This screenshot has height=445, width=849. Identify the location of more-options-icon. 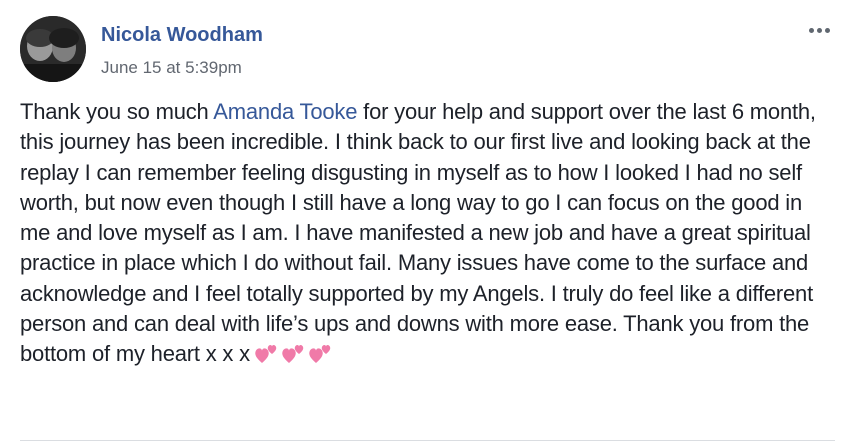
(819, 30).